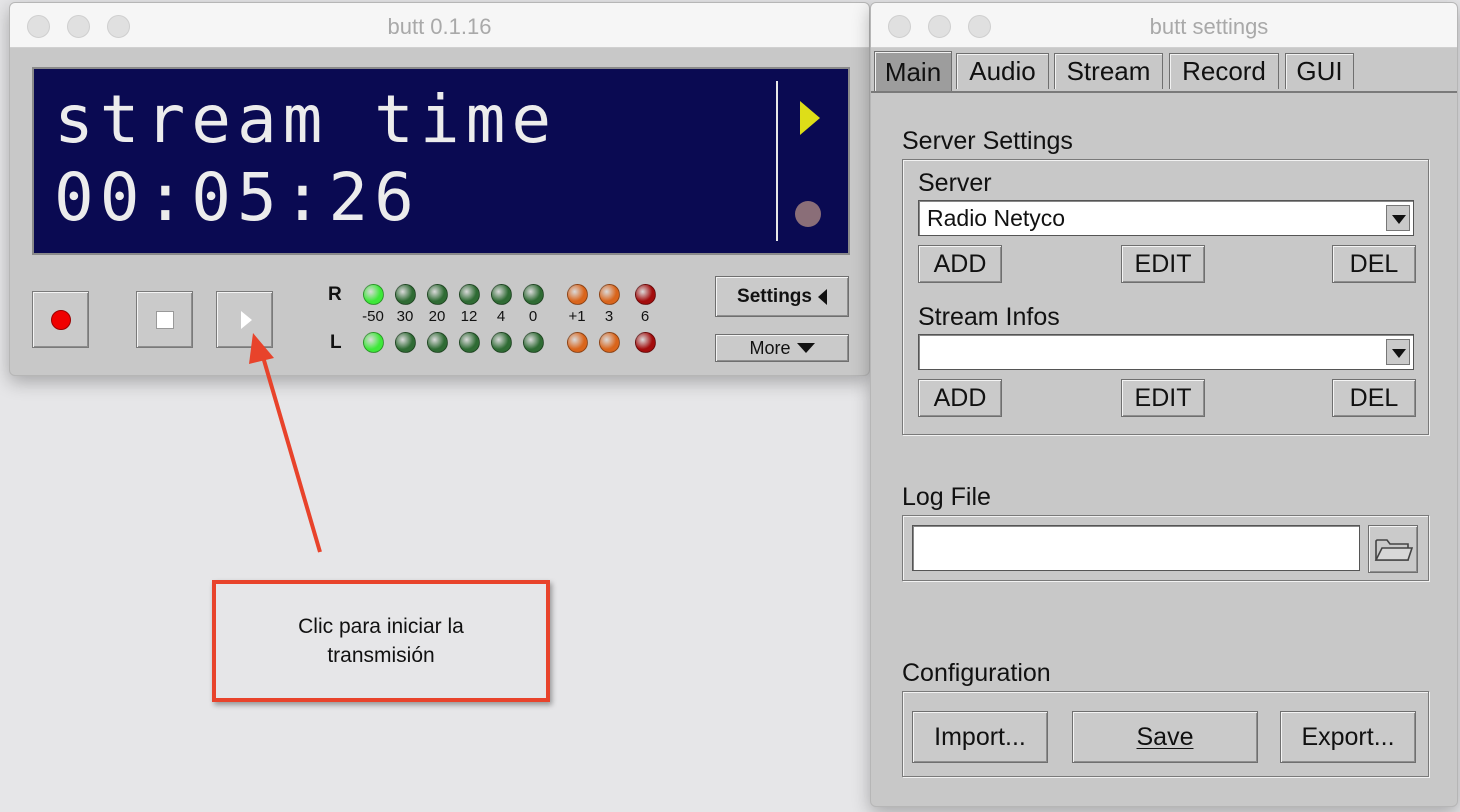 Image resolution: width=1460 pixels, height=812 pixels. Describe the element at coordinates (976, 673) in the screenshot. I see `configuration-title: Configuration` at that location.